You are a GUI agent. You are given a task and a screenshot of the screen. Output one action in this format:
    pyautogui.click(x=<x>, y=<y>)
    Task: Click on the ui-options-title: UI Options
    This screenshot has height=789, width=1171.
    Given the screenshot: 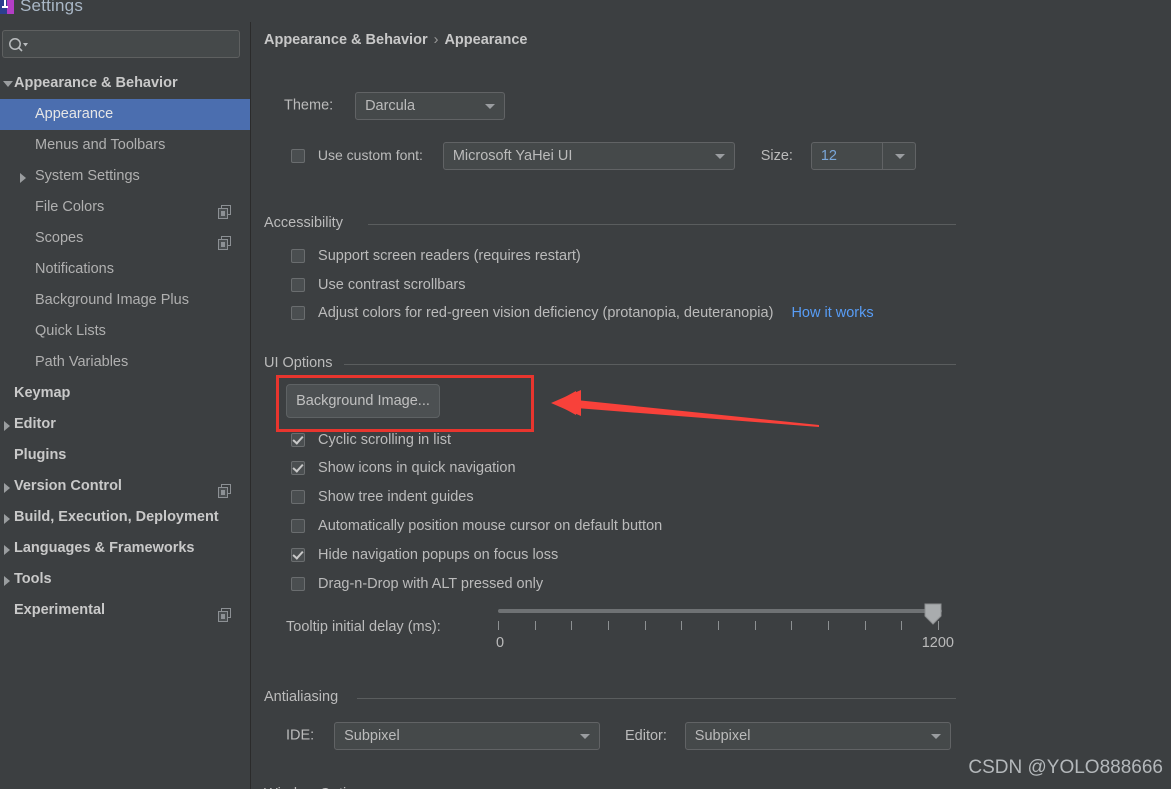 What is the action you would take?
    pyautogui.click(x=298, y=363)
    